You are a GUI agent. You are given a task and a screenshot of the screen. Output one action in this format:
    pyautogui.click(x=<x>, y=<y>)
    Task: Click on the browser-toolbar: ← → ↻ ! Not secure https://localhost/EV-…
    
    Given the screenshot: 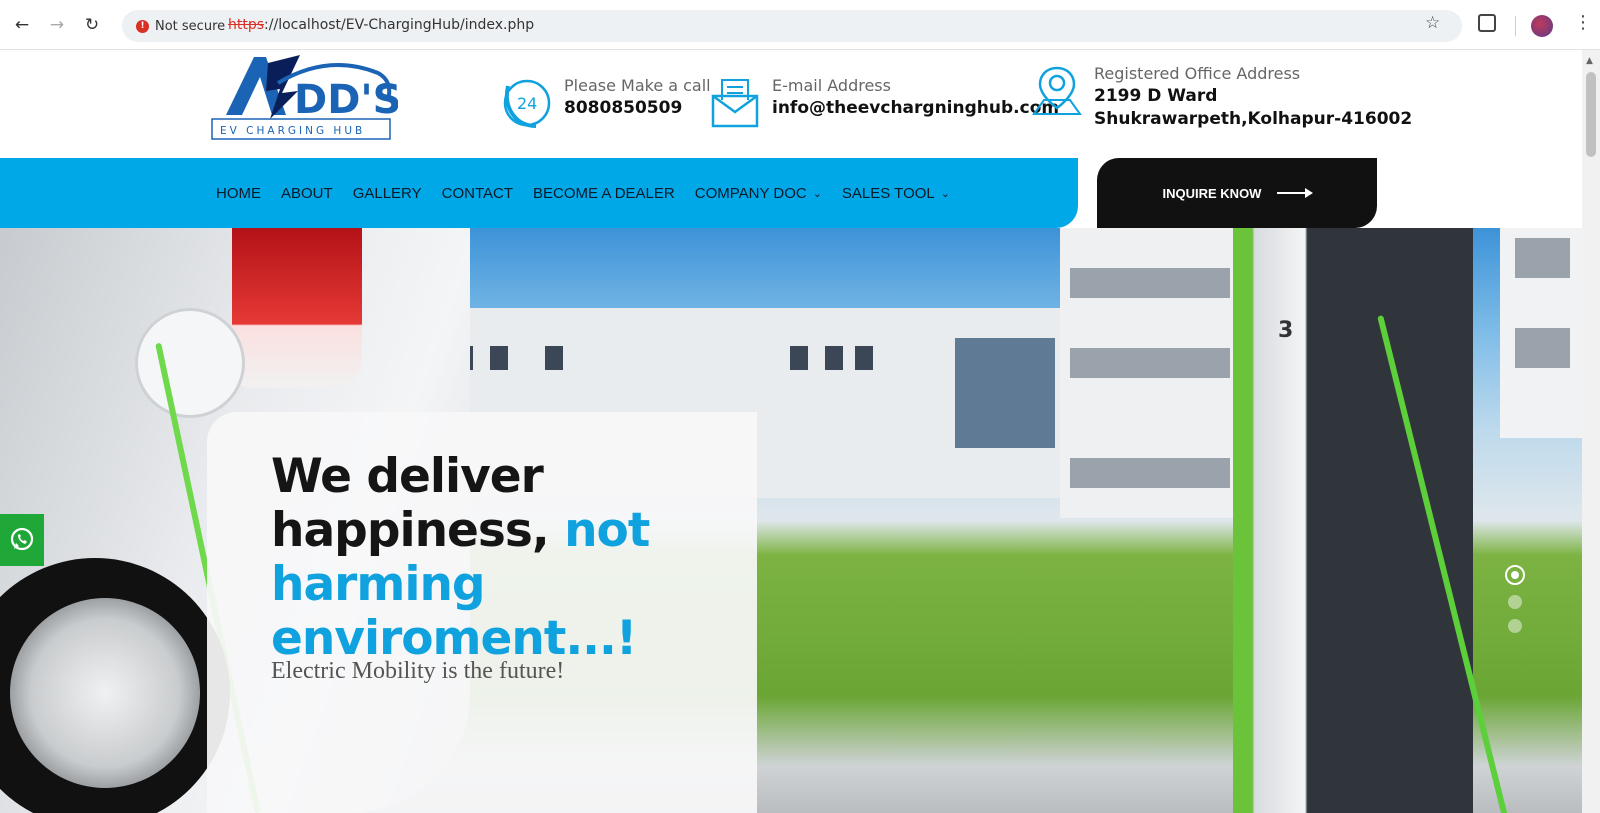 What is the action you would take?
    pyautogui.click(x=800, y=25)
    